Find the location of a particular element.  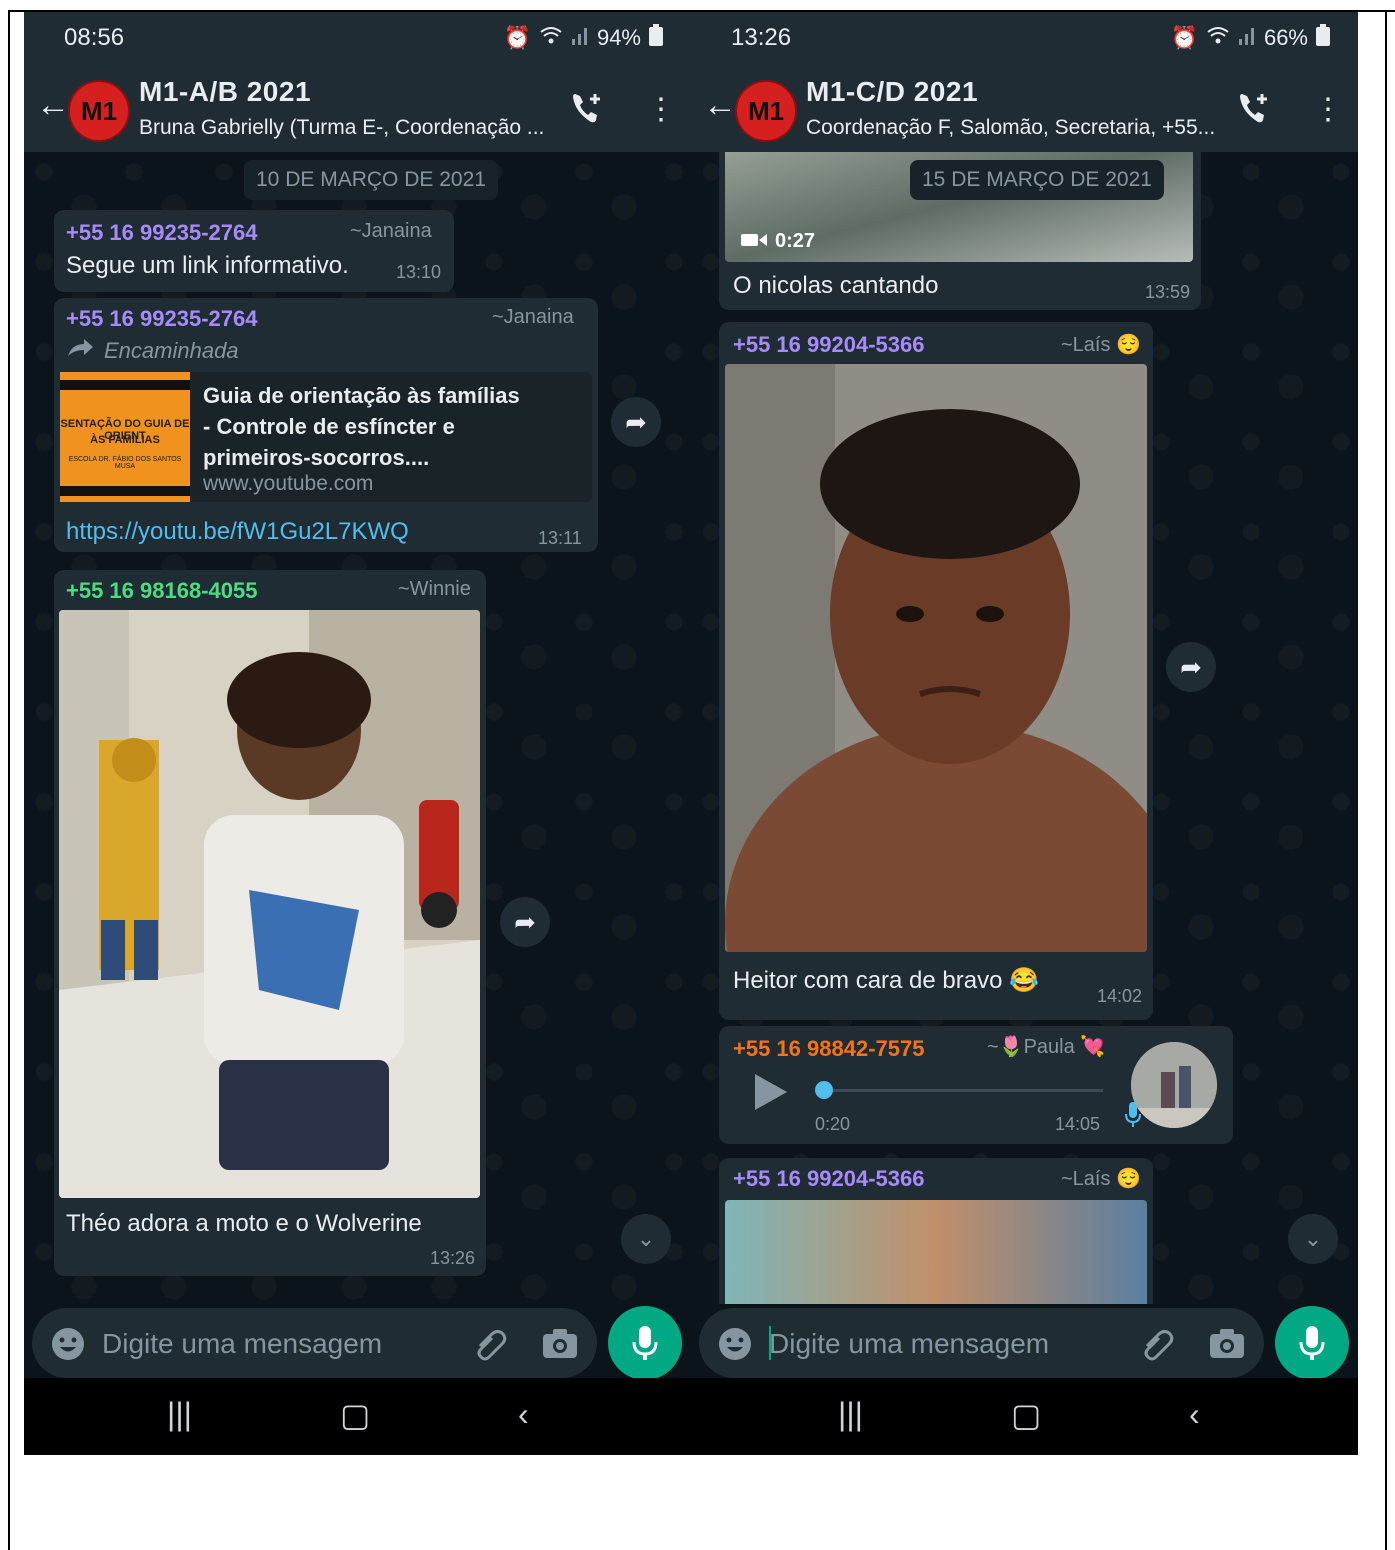

status-icons: ⏰ 66% is located at coordinates (1250, 38).